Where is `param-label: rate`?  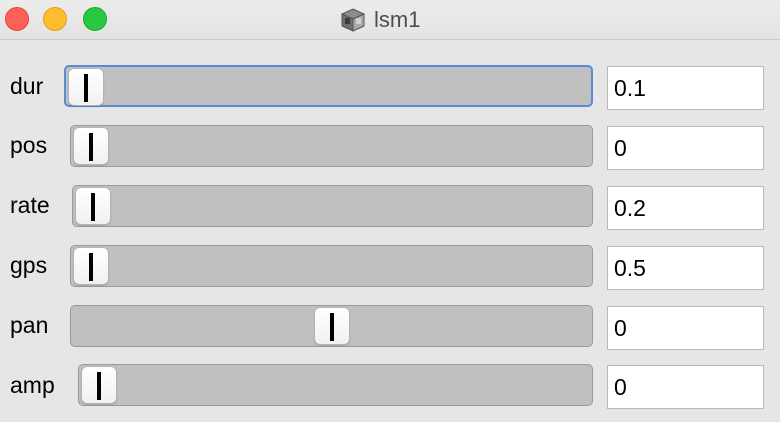 param-label: rate is located at coordinates (30, 205).